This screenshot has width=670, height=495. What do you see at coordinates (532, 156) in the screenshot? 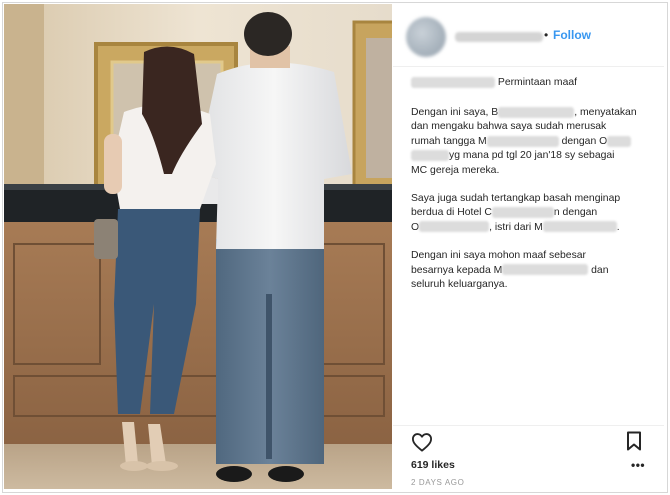
I see `caption-text: yg mana pd tgl 20 jan'18 sy sebagai` at bounding box center [532, 156].